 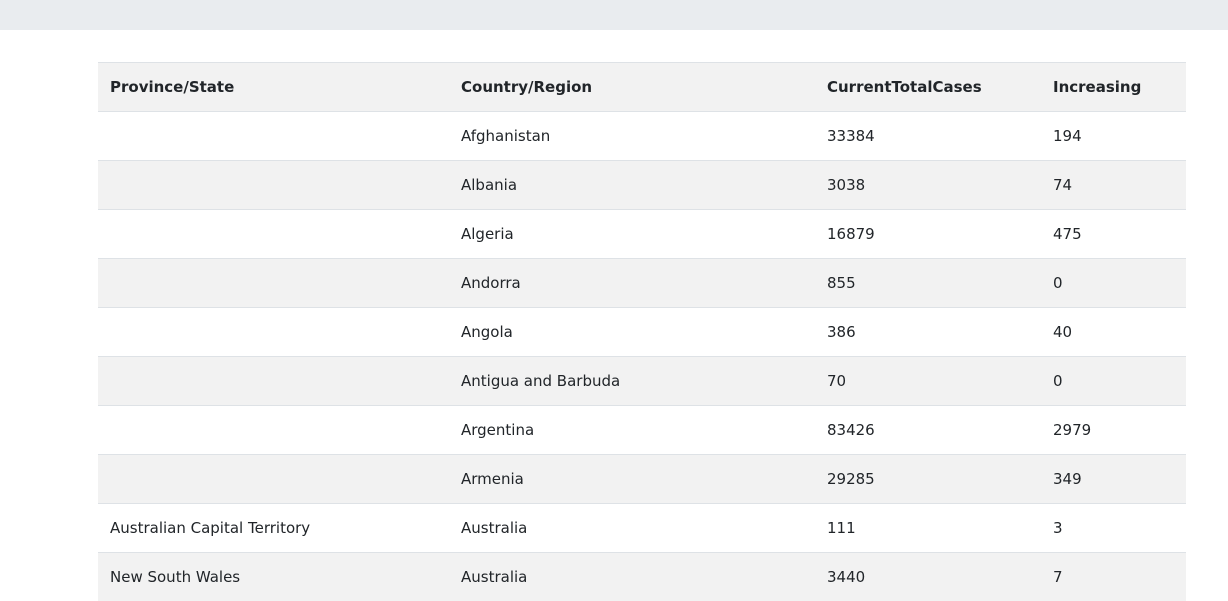 I want to click on table-row: Antigua and Barbuda 70 0, so click(x=642, y=381).